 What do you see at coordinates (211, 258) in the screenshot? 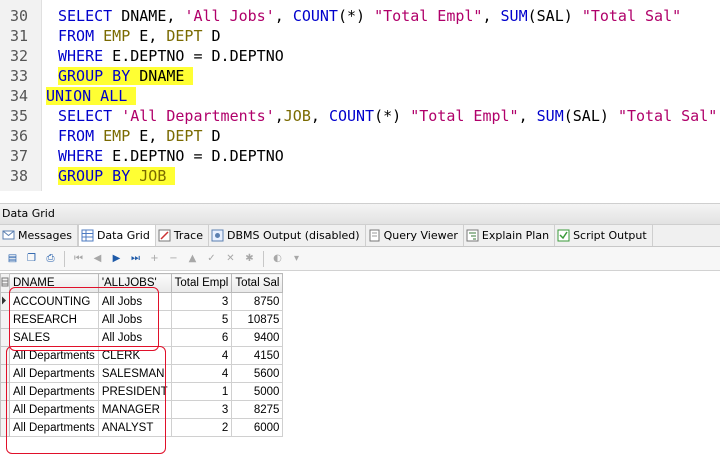
I see `post-edit-icon: ✓` at bounding box center [211, 258].